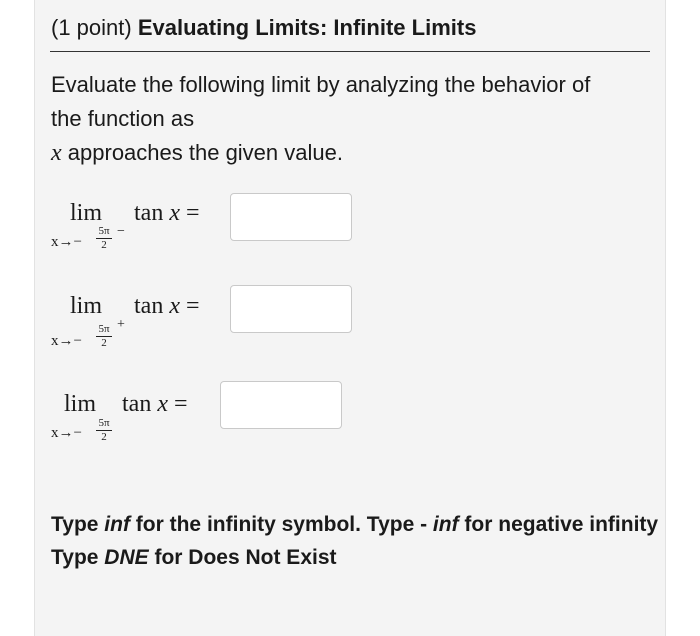  What do you see at coordinates (307, 27) in the screenshot?
I see `problem-title: Evaluating Limits: Infinite Limits` at bounding box center [307, 27].